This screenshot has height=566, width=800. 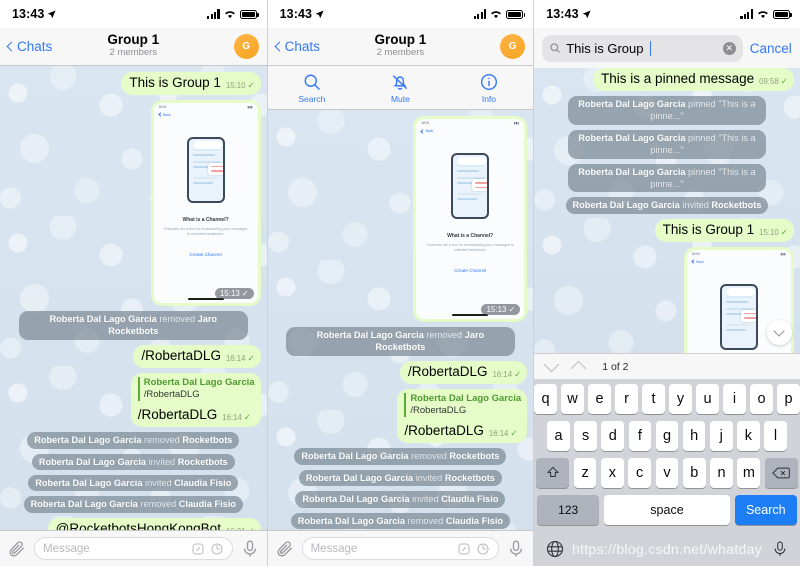 I want to click on key-a: a, so click(x=558, y=436).